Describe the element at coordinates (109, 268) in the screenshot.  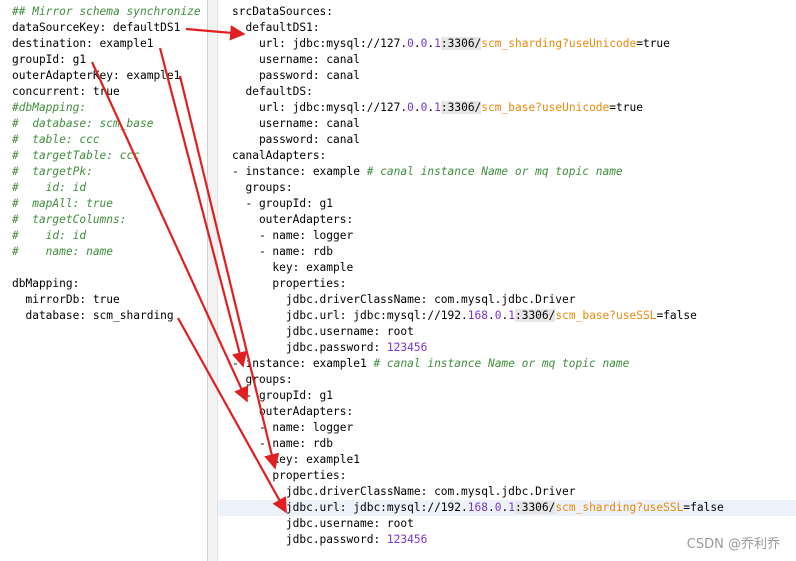
I see `left-code-line` at that location.